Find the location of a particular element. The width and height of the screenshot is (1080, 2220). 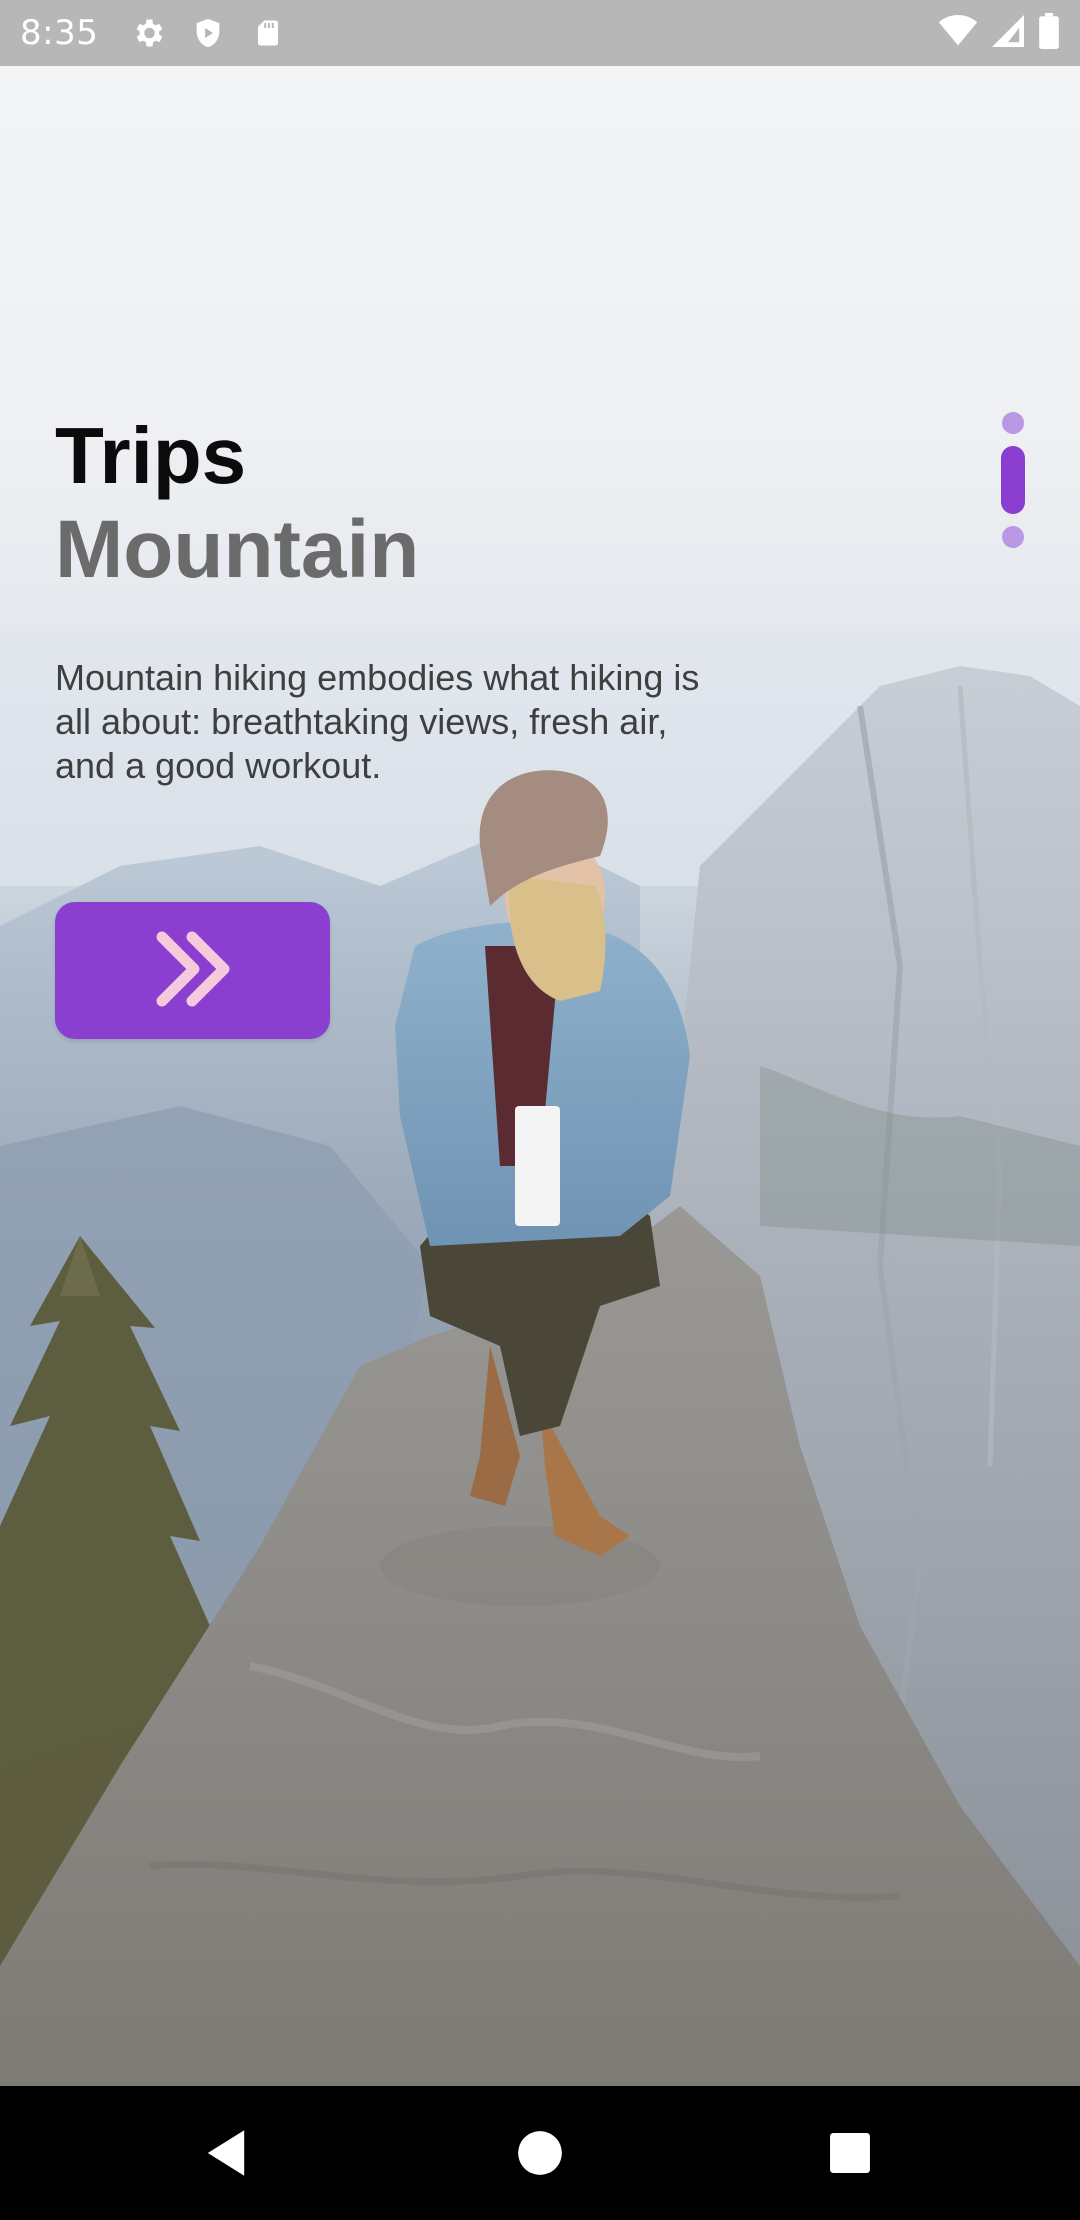

navigation-bar is located at coordinates (540, 2153).